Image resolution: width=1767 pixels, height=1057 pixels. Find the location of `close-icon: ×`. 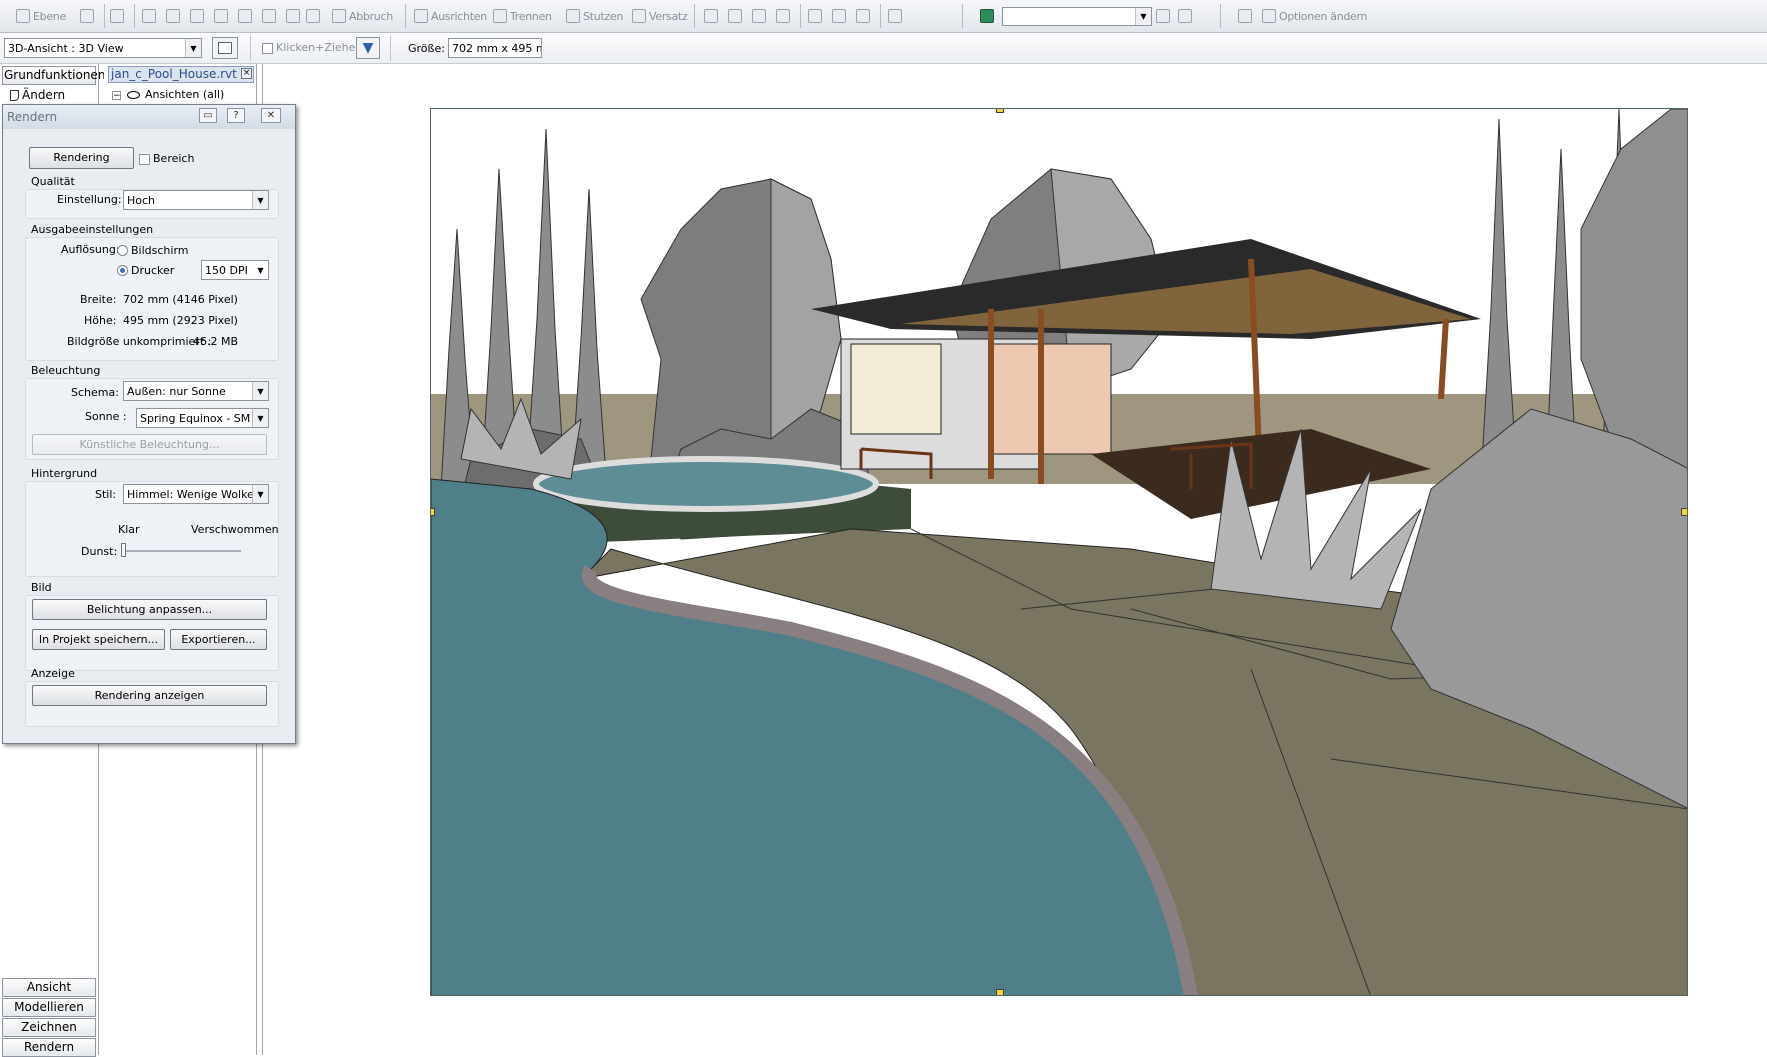

close-icon: × is located at coordinates (246, 73).